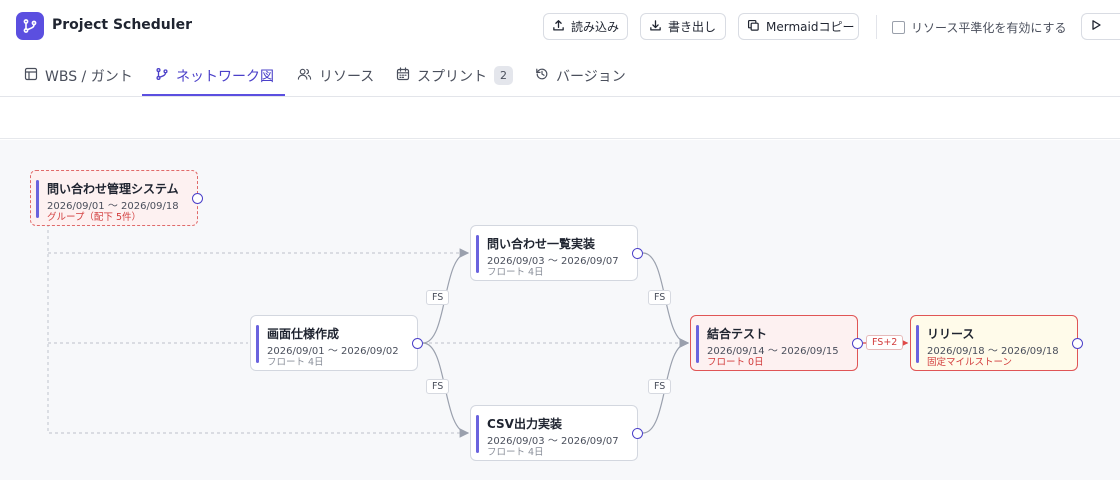  What do you see at coordinates (542, 76) in the screenshot?
I see `history-icon` at bounding box center [542, 76].